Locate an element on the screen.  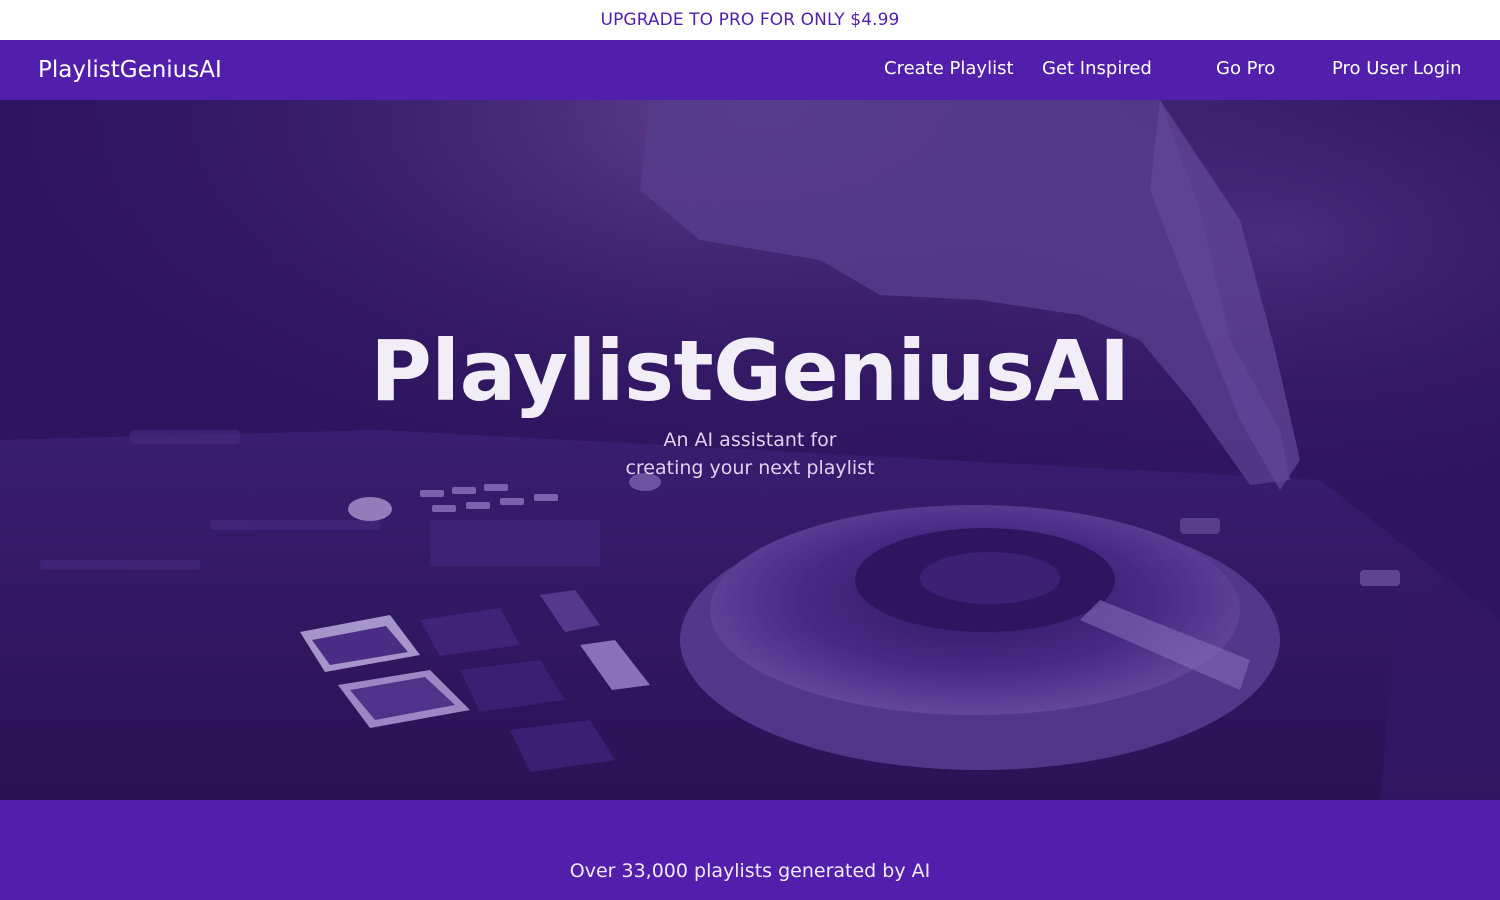
nav-create-playlist: Create Playlist is located at coordinates (949, 70).